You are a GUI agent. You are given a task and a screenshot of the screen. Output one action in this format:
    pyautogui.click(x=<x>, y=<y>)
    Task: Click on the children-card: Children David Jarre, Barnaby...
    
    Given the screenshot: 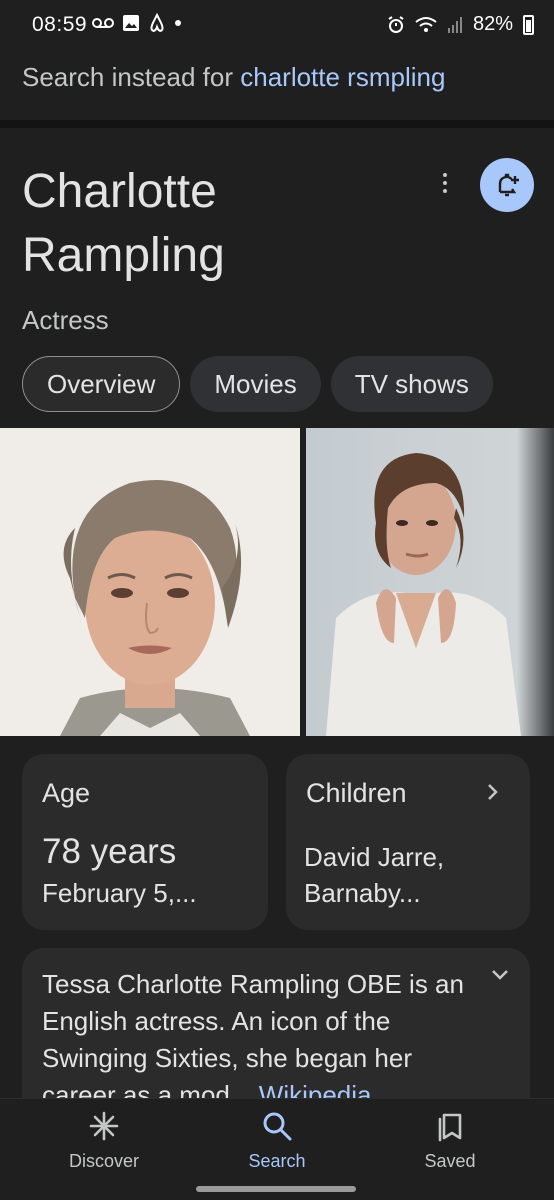 What is the action you would take?
    pyautogui.click(x=408, y=842)
    